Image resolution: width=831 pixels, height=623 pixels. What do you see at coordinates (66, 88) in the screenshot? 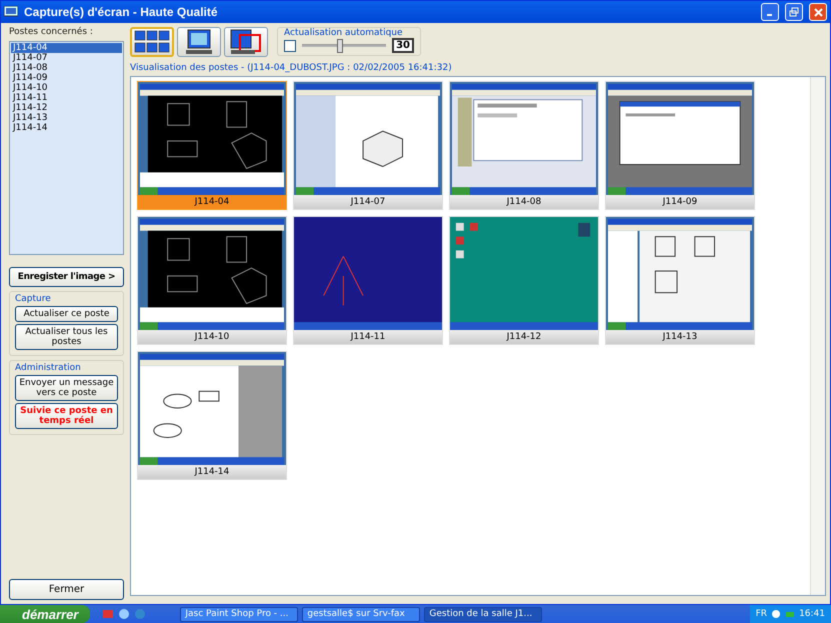
I see `list-item: J114-10` at bounding box center [66, 88].